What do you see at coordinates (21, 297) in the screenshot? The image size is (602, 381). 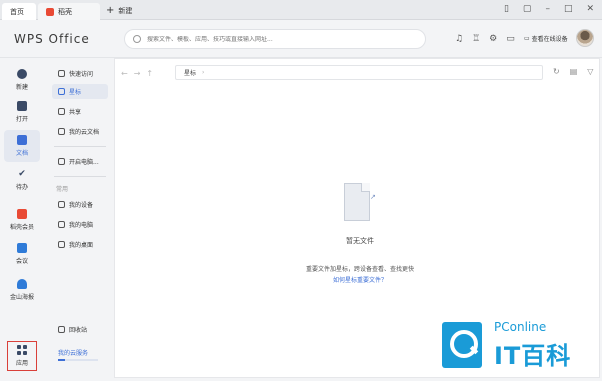 I see `rail-jinshan-label: 金山海报` at bounding box center [21, 297].